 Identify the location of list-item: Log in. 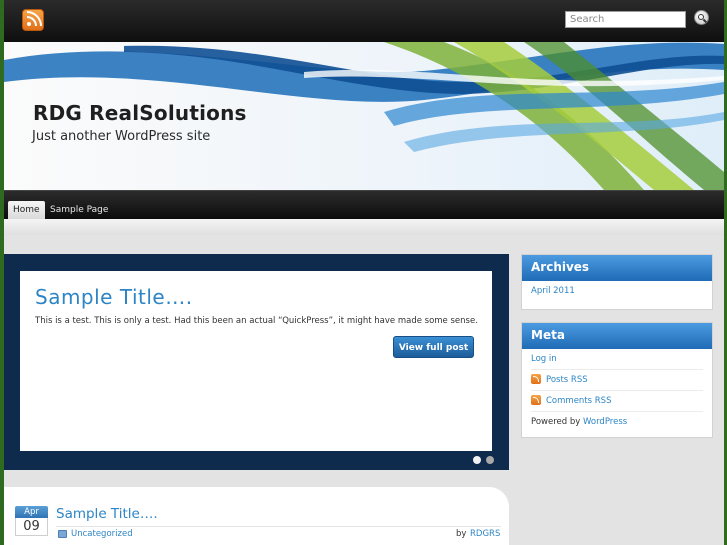
(617, 359).